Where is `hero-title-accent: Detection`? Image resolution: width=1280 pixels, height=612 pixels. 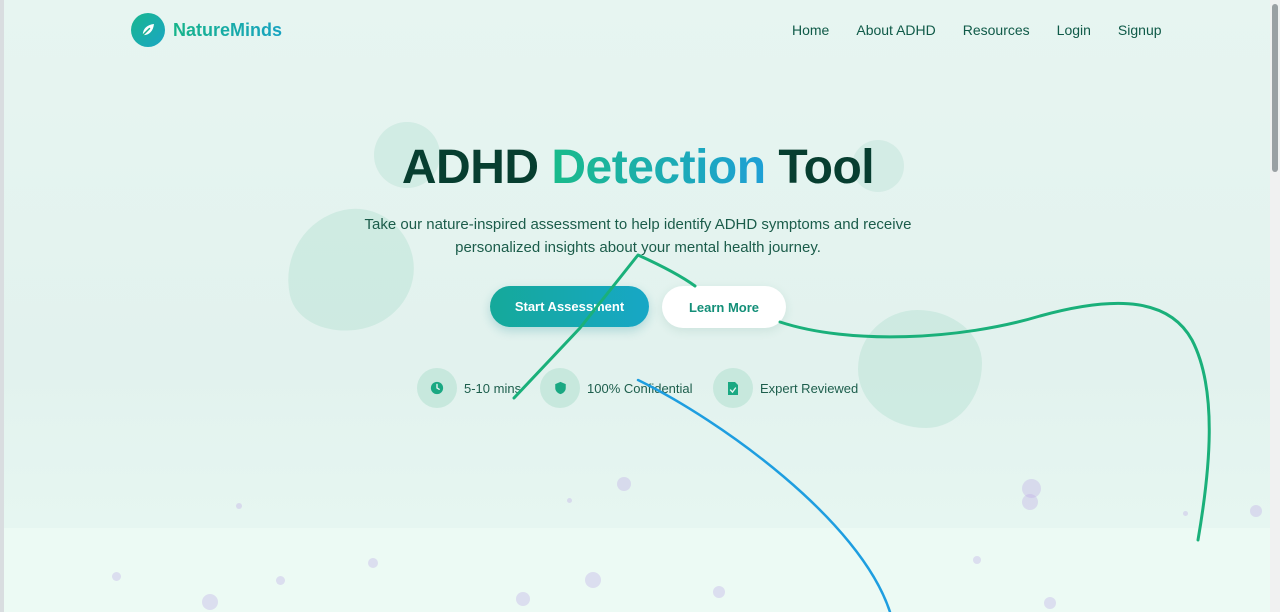 hero-title-accent: Detection is located at coordinates (658, 167).